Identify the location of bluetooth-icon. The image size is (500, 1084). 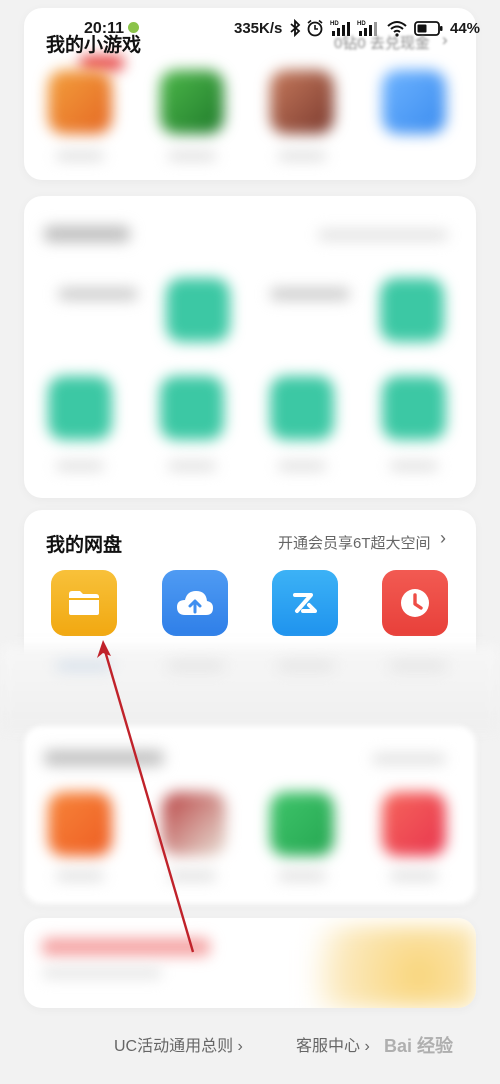
(295, 28).